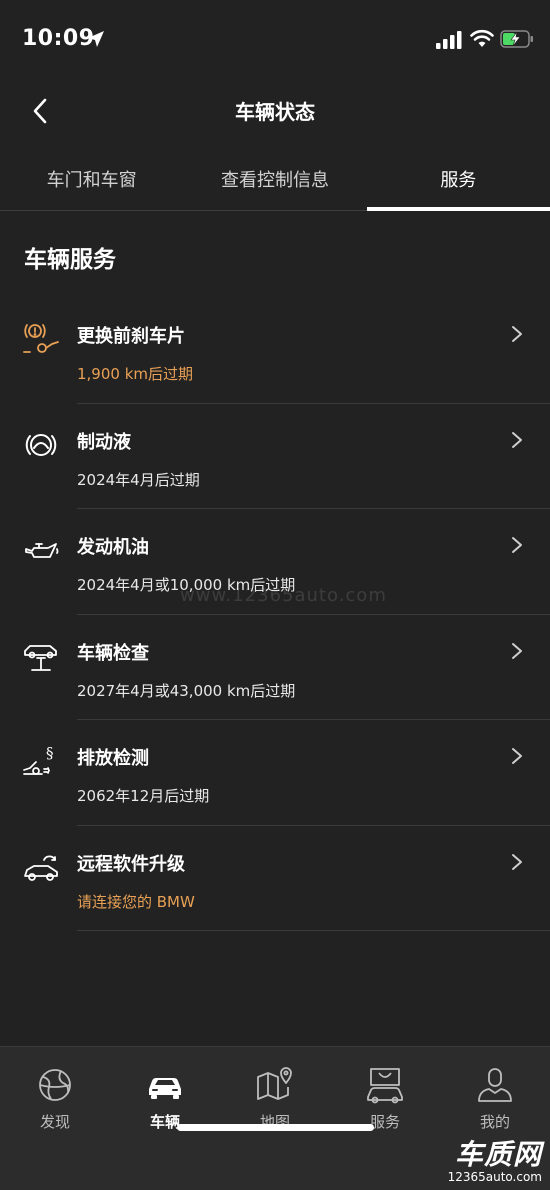  I want to click on service-name: 制动液, so click(104, 442).